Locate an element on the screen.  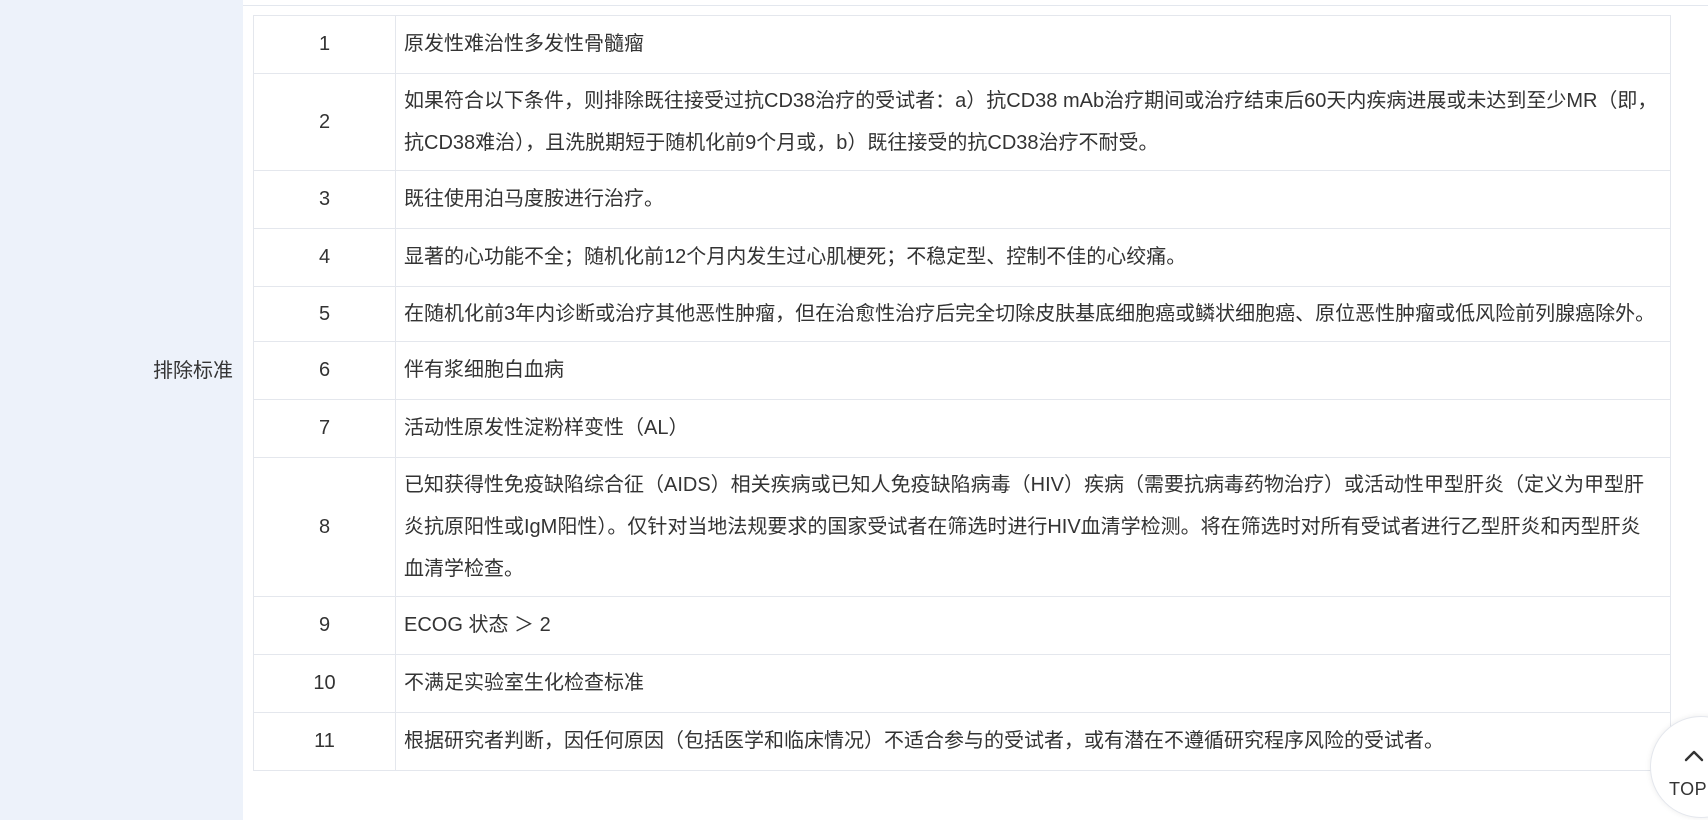
table-row: 10 不满足实验室生化检查标准 is located at coordinates (962, 683).